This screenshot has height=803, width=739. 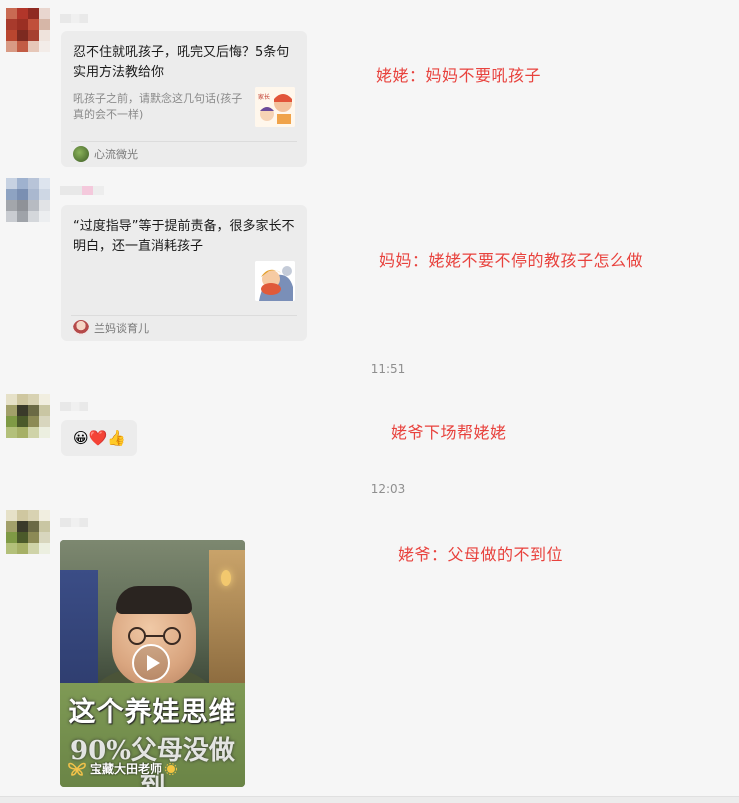 I want to click on lantern-icon, so click(x=226, y=578).